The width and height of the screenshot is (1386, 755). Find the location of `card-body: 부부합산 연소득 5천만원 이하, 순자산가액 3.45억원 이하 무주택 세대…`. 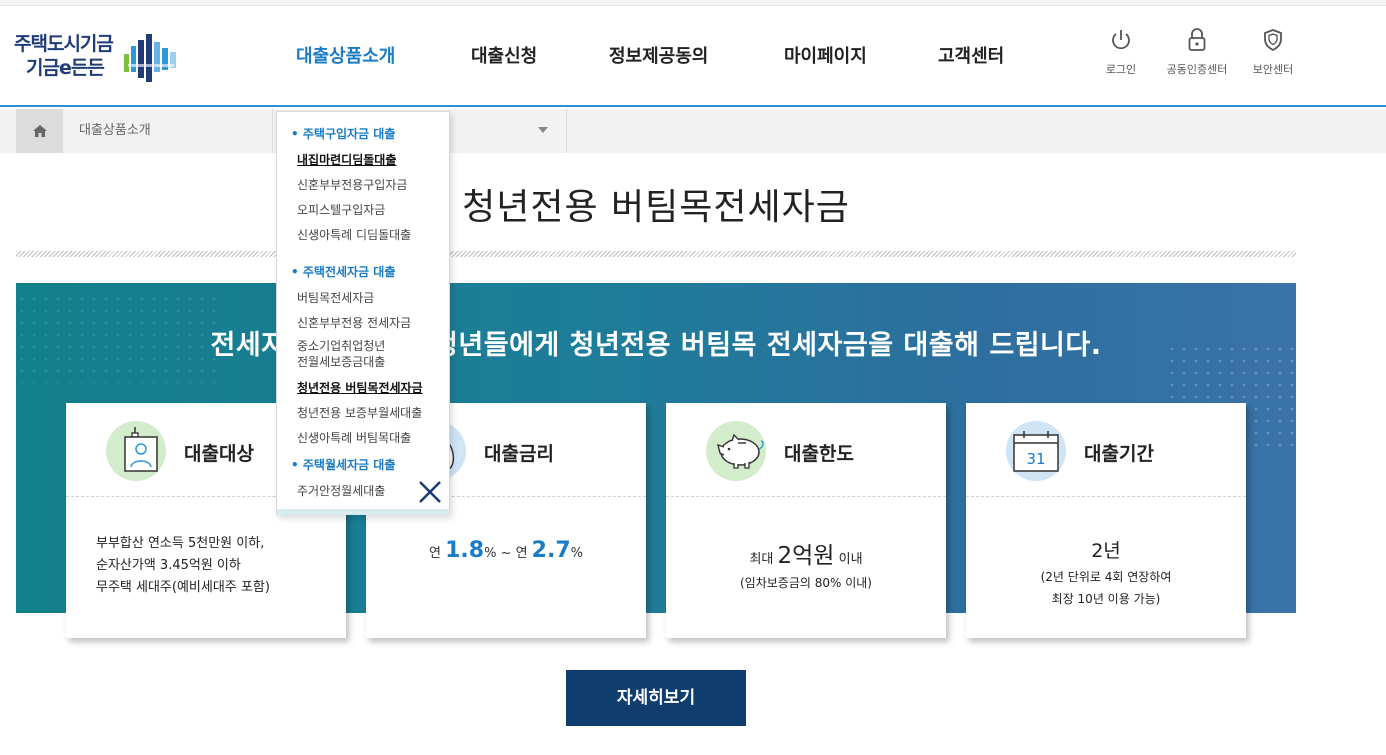

card-body: 부부합산 연소득 5천만원 이하, 순자산가액 3.45억원 이하 무주택 세대… is located at coordinates (206, 568).